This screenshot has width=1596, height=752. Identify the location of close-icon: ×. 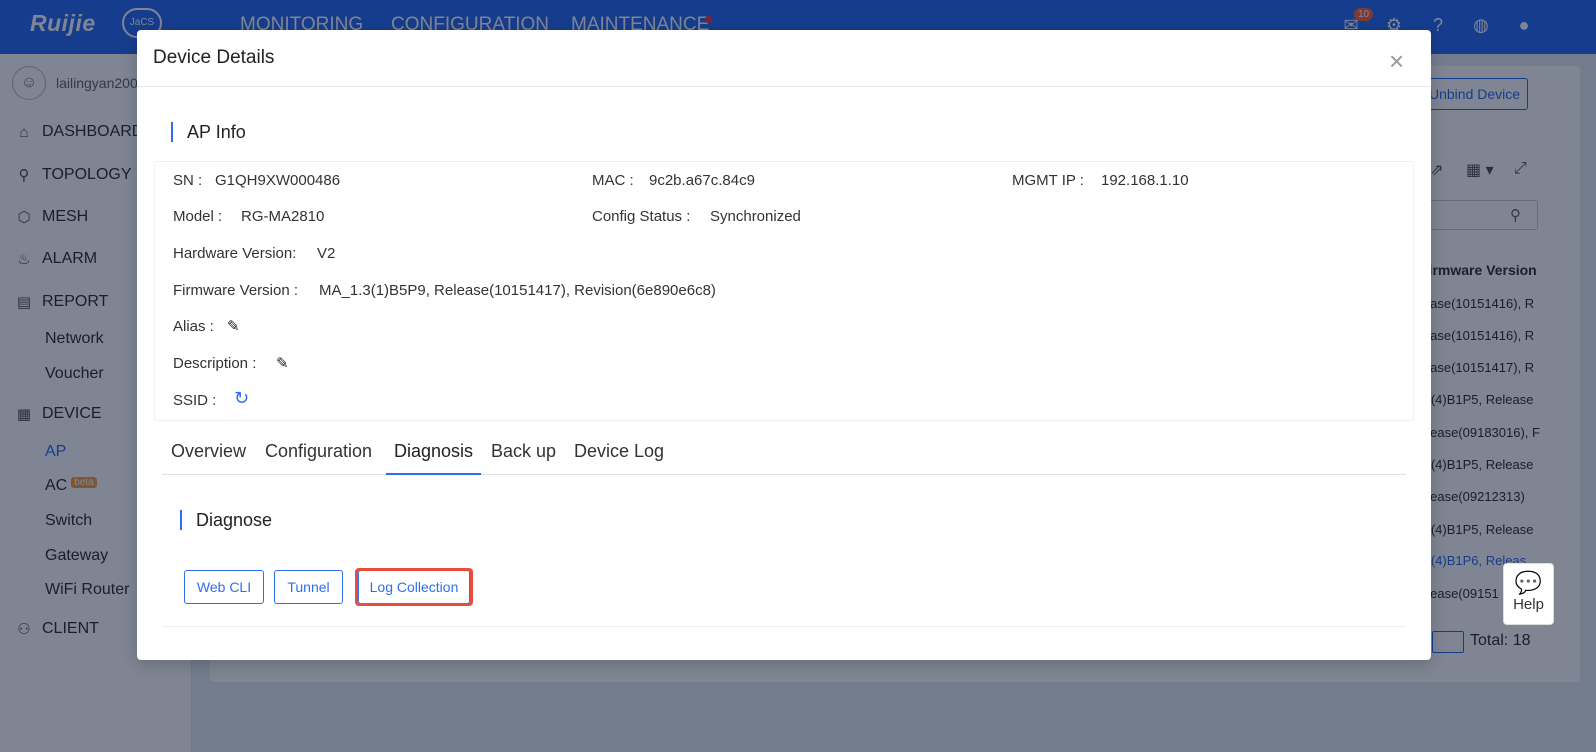
(1396, 61).